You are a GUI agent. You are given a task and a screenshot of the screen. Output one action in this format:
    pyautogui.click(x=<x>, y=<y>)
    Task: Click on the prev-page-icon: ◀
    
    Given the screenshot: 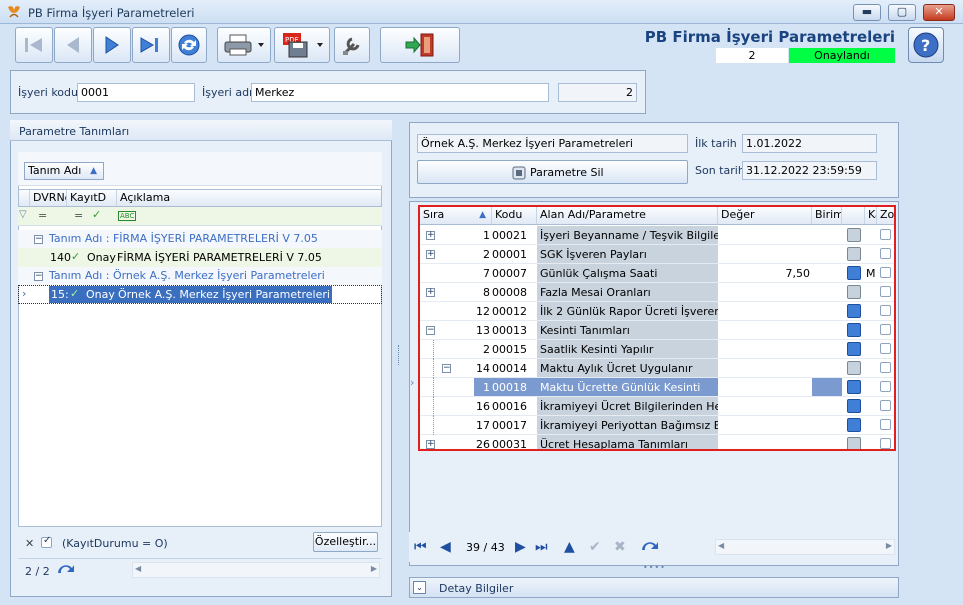 What is the action you would take?
    pyautogui.click(x=445, y=547)
    